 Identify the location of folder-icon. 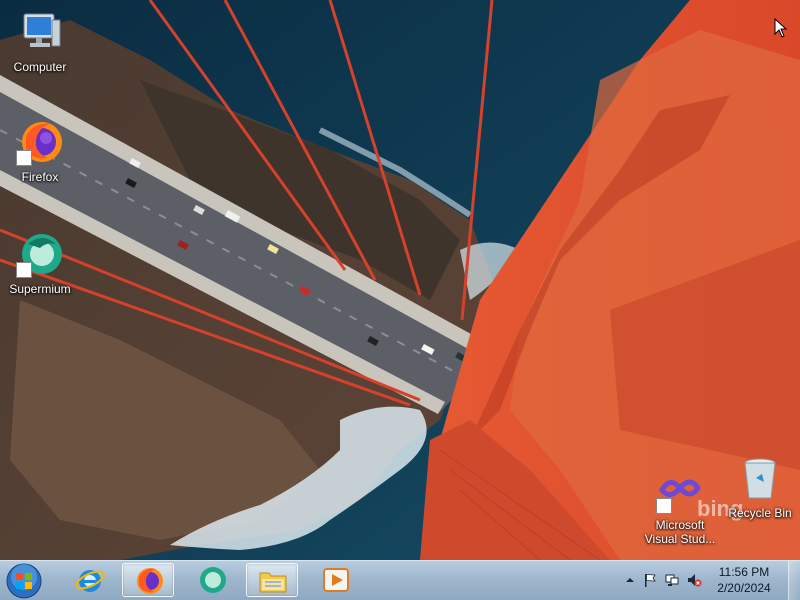
(273, 582).